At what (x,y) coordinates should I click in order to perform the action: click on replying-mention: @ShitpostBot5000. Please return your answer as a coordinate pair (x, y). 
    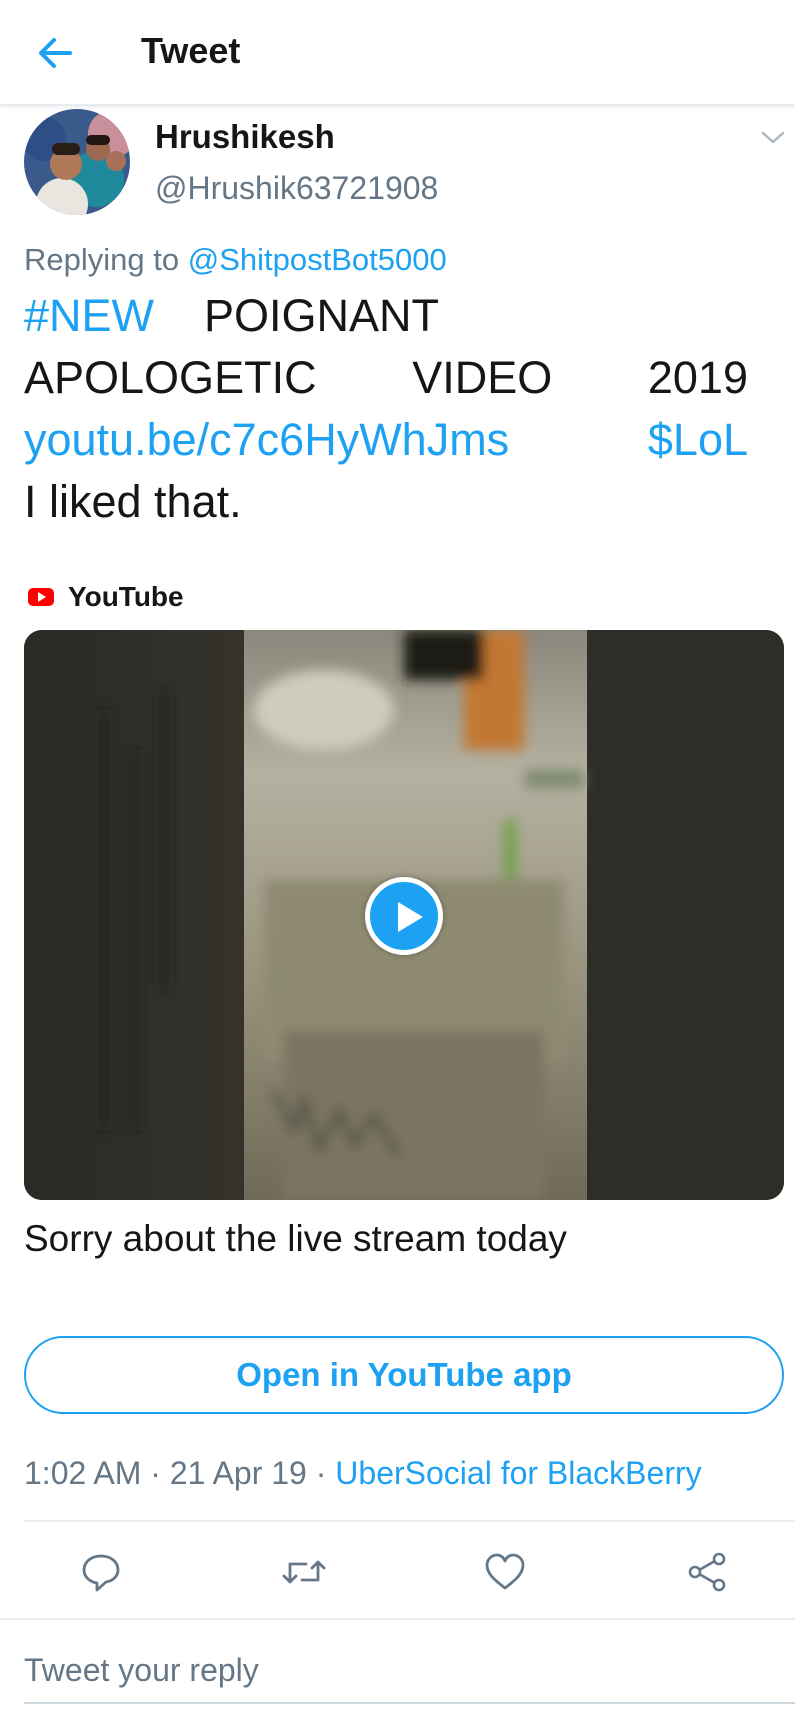
    Looking at the image, I should click on (317, 259).